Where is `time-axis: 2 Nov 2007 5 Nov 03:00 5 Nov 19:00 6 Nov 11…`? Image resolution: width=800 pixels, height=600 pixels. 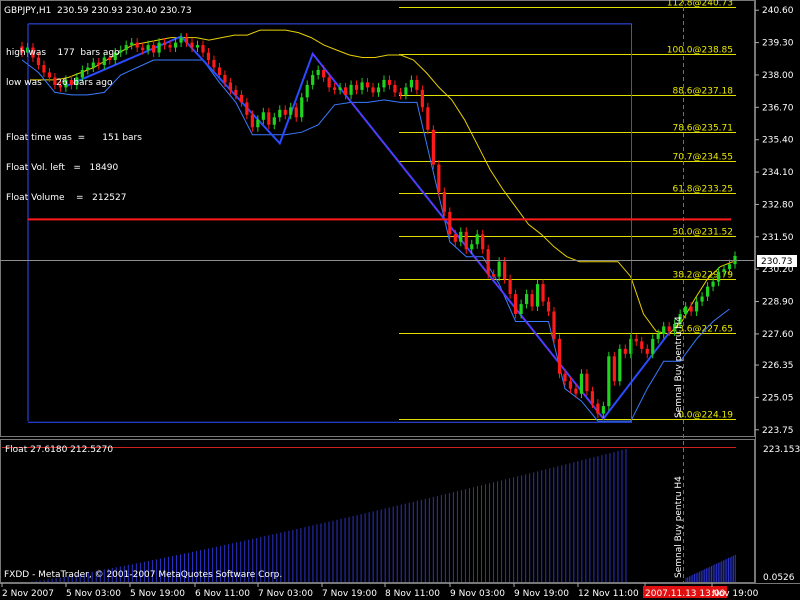
time-axis: 2 Nov 2007 5 Nov 03:00 5 Nov 19:00 6 Nov 11… is located at coordinates (380, 591).